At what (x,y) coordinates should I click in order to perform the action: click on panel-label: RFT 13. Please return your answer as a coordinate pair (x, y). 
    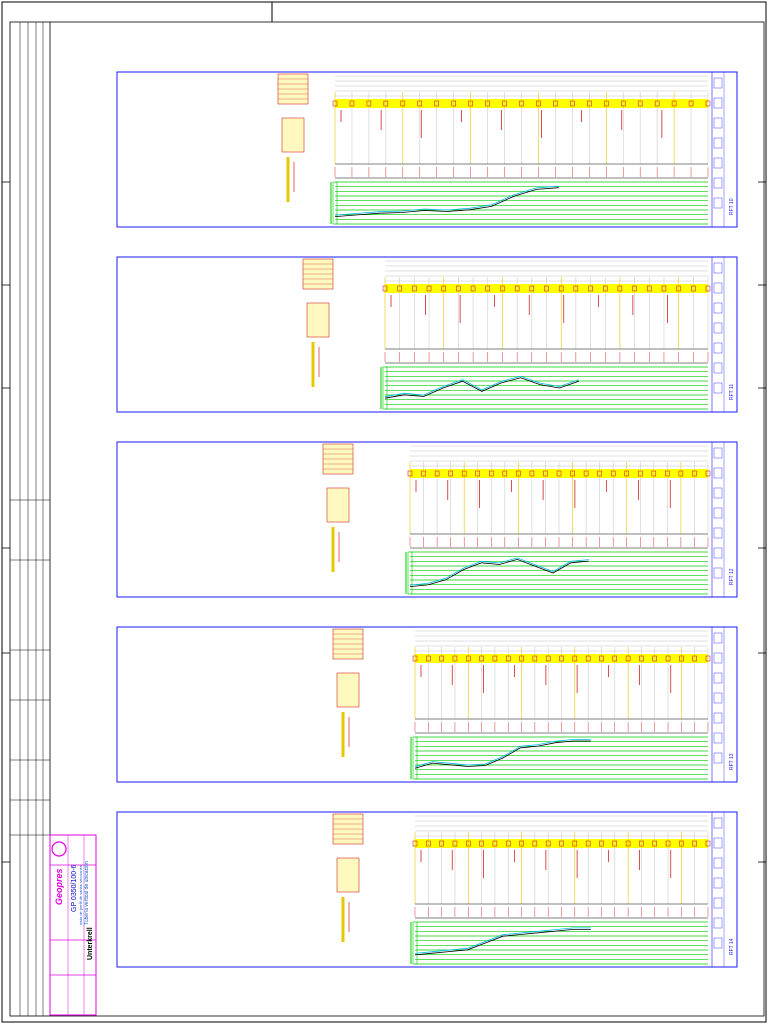
    Looking at the image, I should click on (732, 761).